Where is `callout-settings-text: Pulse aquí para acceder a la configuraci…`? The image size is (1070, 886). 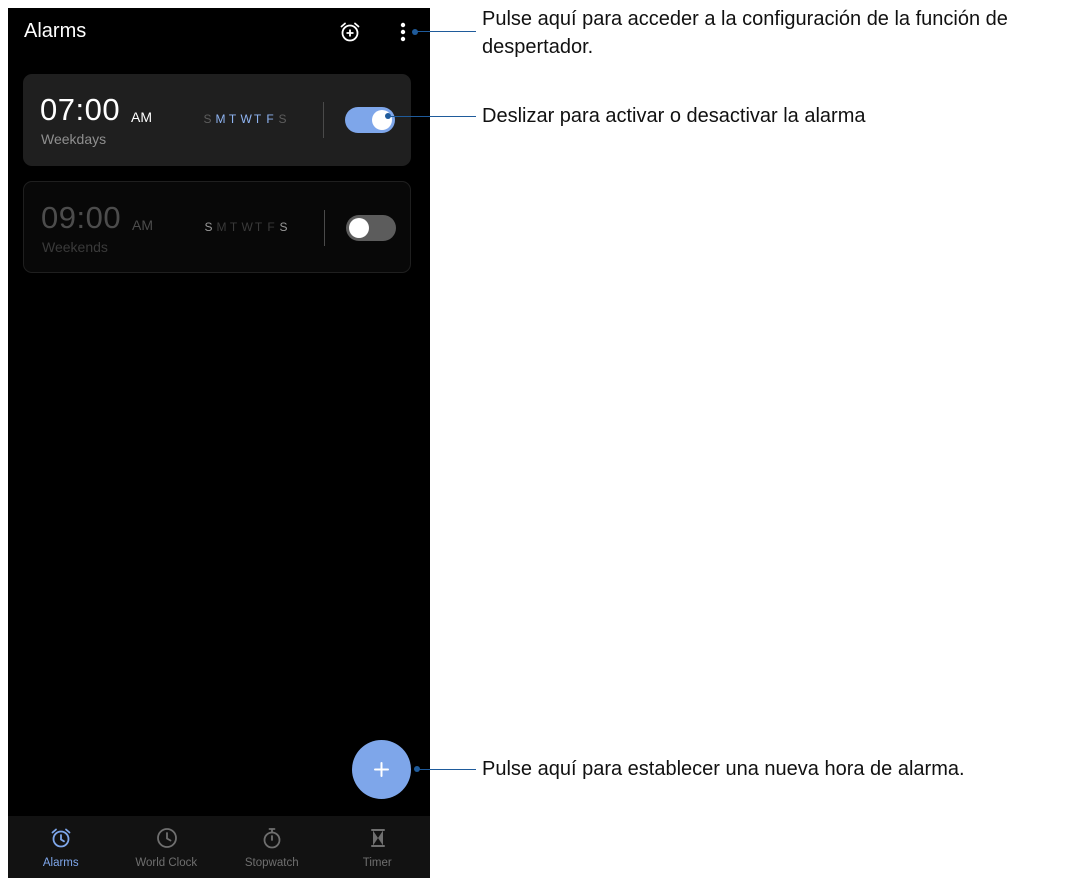 callout-settings-text: Pulse aquí para acceder a la configuraci… is located at coordinates (745, 33).